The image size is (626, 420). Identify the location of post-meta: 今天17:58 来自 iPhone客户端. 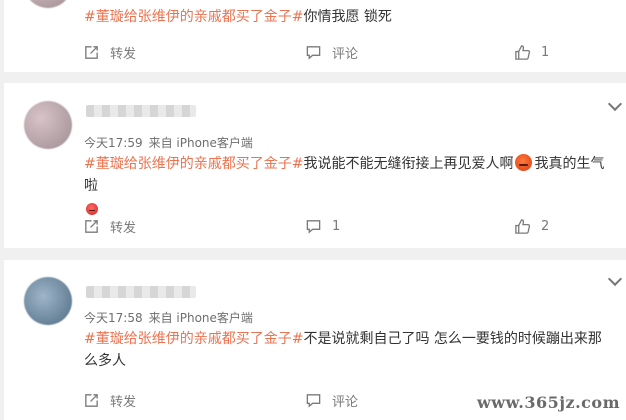
(168, 317).